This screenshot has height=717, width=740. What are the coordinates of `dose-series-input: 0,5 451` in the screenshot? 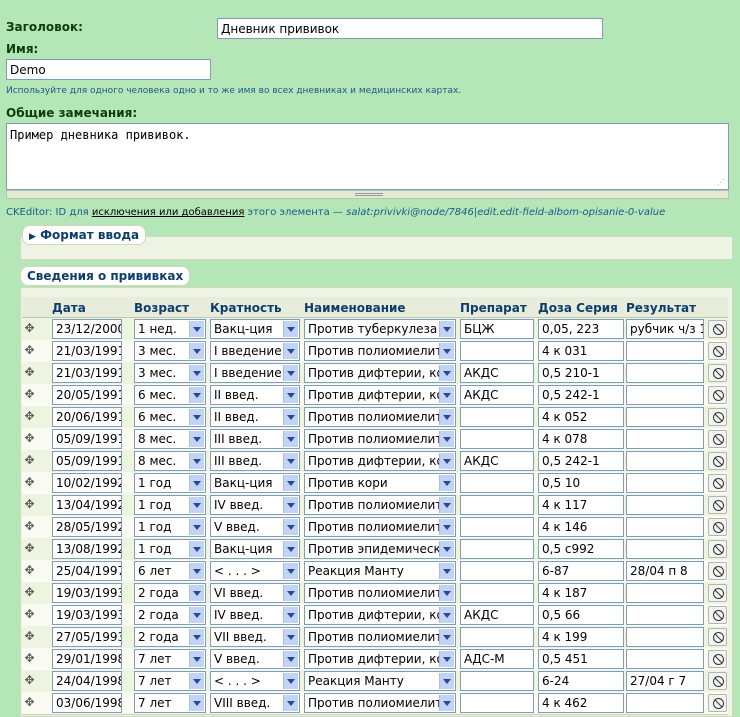 It's located at (581, 659).